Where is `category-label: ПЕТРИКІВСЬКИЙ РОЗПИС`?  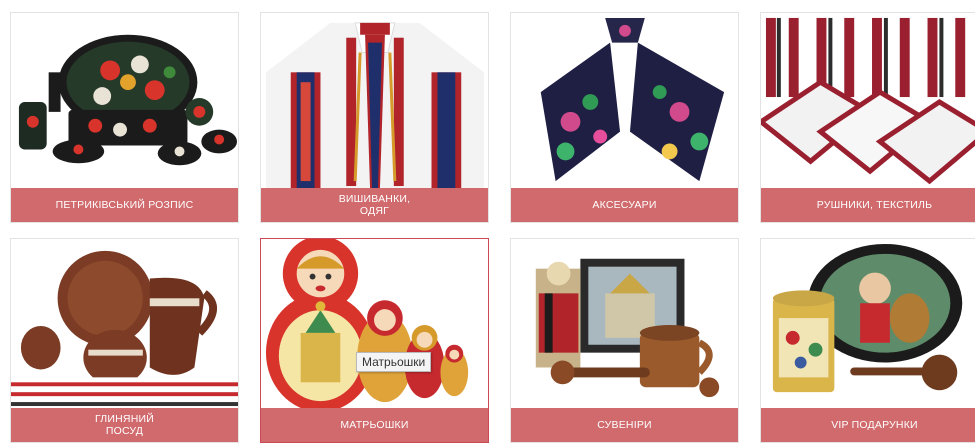 category-label: ПЕТРИКІВСЬКИЙ РОЗПИС is located at coordinates (124, 205).